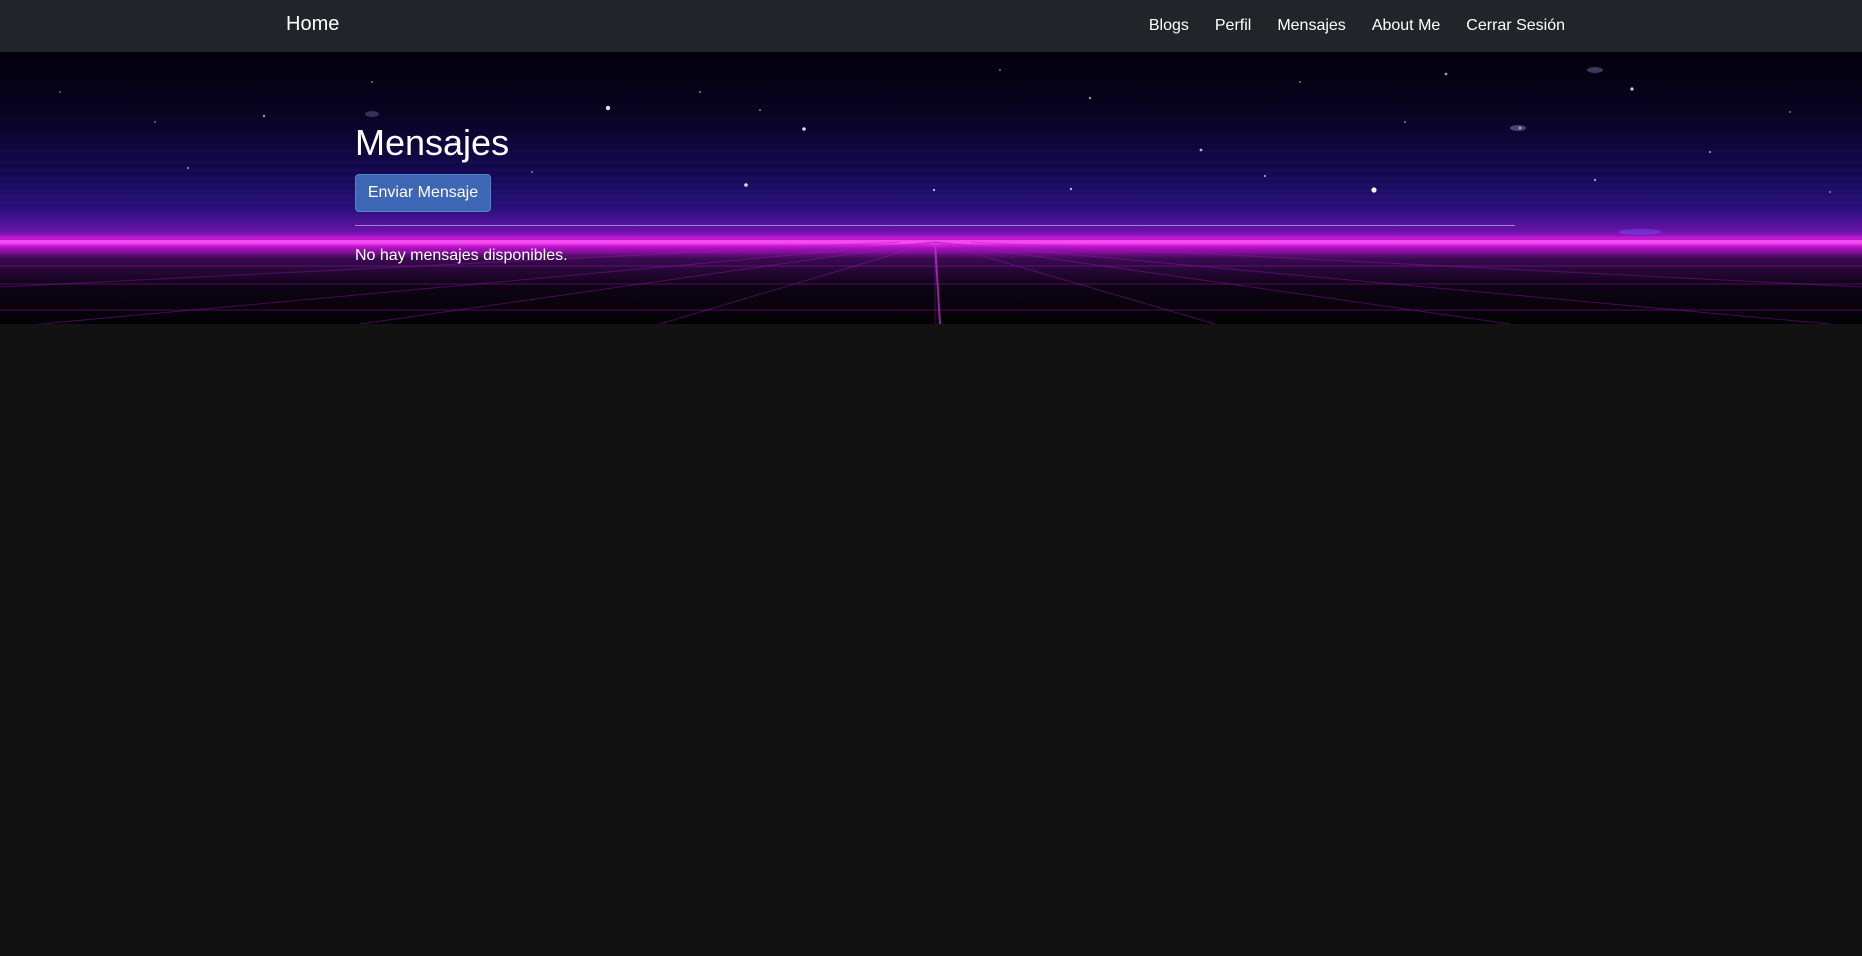 Image resolution: width=1862 pixels, height=956 pixels. What do you see at coordinates (312, 24) in the screenshot?
I see `brand-home-link: Home` at bounding box center [312, 24].